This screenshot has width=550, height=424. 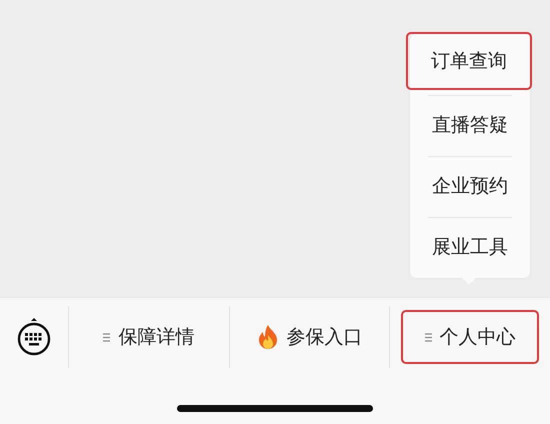 I want to click on menu-tab: 保障详情, so click(x=148, y=337).